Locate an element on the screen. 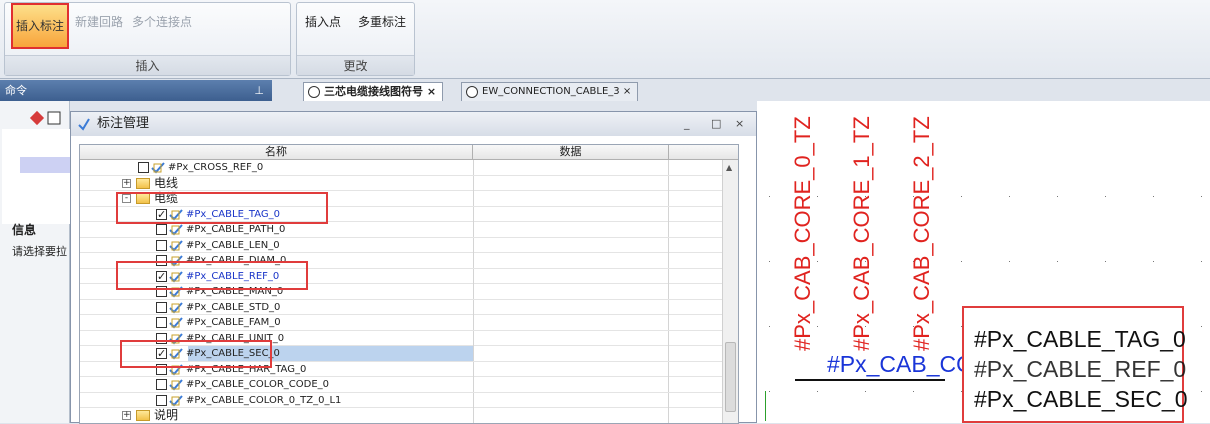 The width and height of the screenshot is (1210, 424). tag-label: #Px_CABLE_STD_0 is located at coordinates (233, 307).